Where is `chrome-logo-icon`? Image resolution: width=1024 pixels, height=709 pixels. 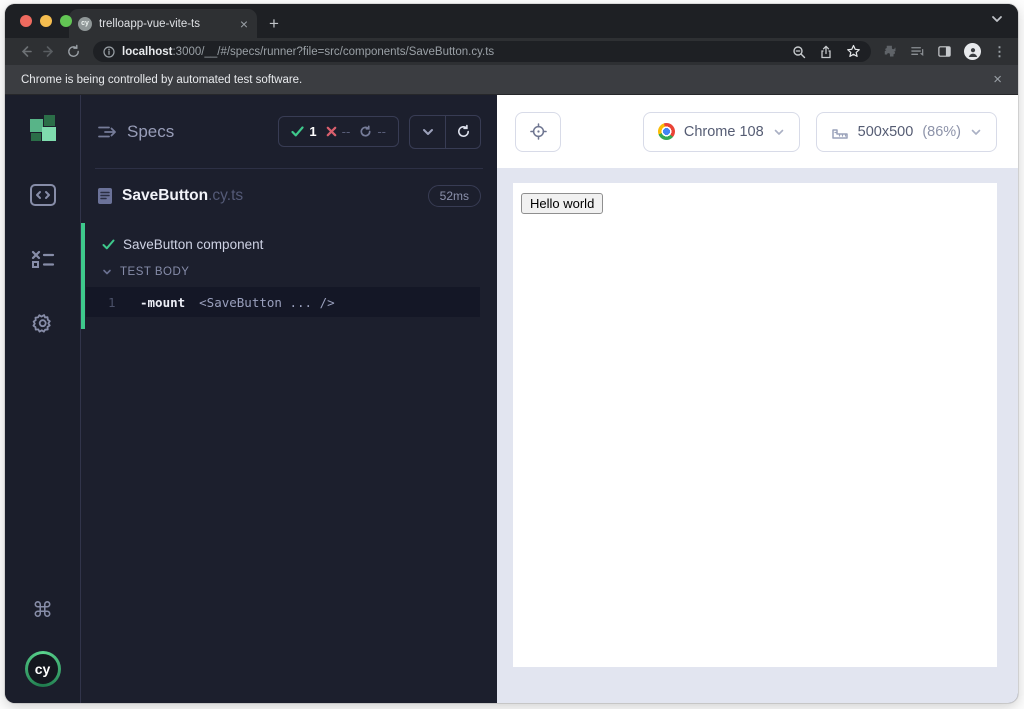
chrome-logo-icon is located at coordinates (666, 131).